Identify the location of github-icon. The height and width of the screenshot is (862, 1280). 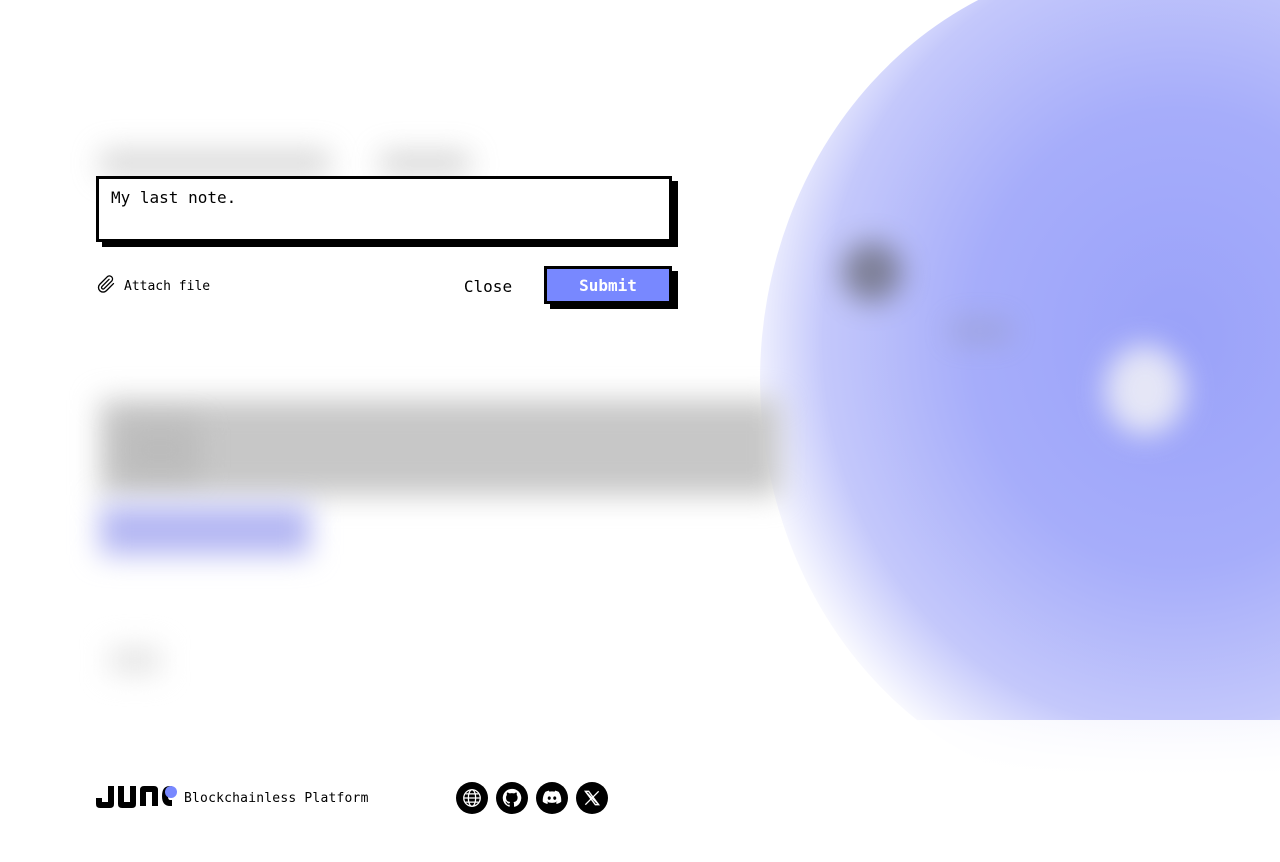
(512, 798).